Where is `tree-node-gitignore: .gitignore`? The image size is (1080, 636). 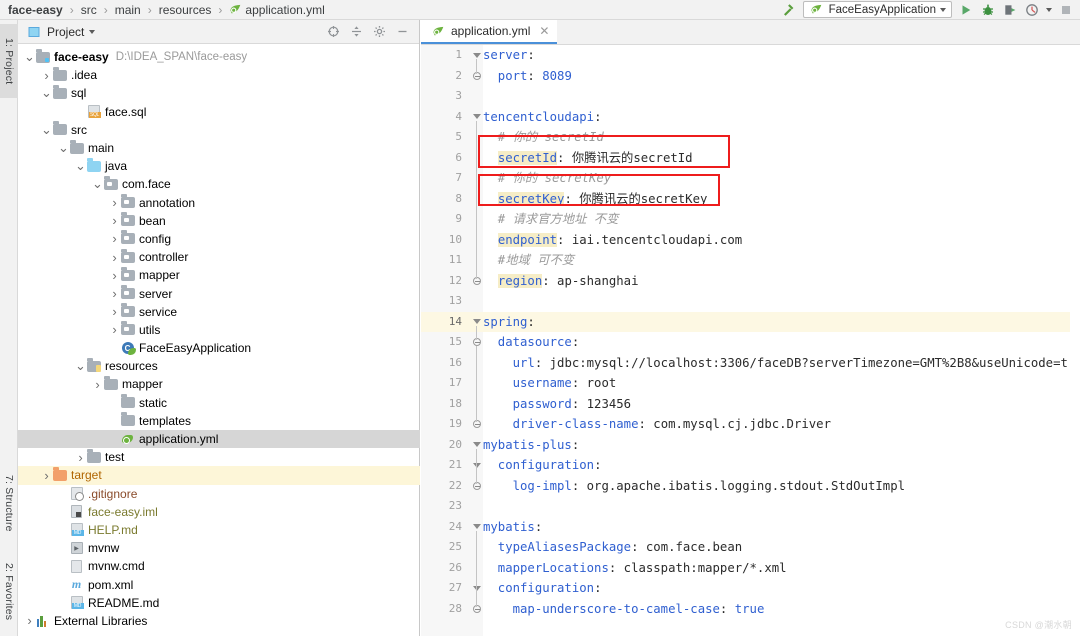 tree-node-gitignore: .gitignore is located at coordinates (219, 494).